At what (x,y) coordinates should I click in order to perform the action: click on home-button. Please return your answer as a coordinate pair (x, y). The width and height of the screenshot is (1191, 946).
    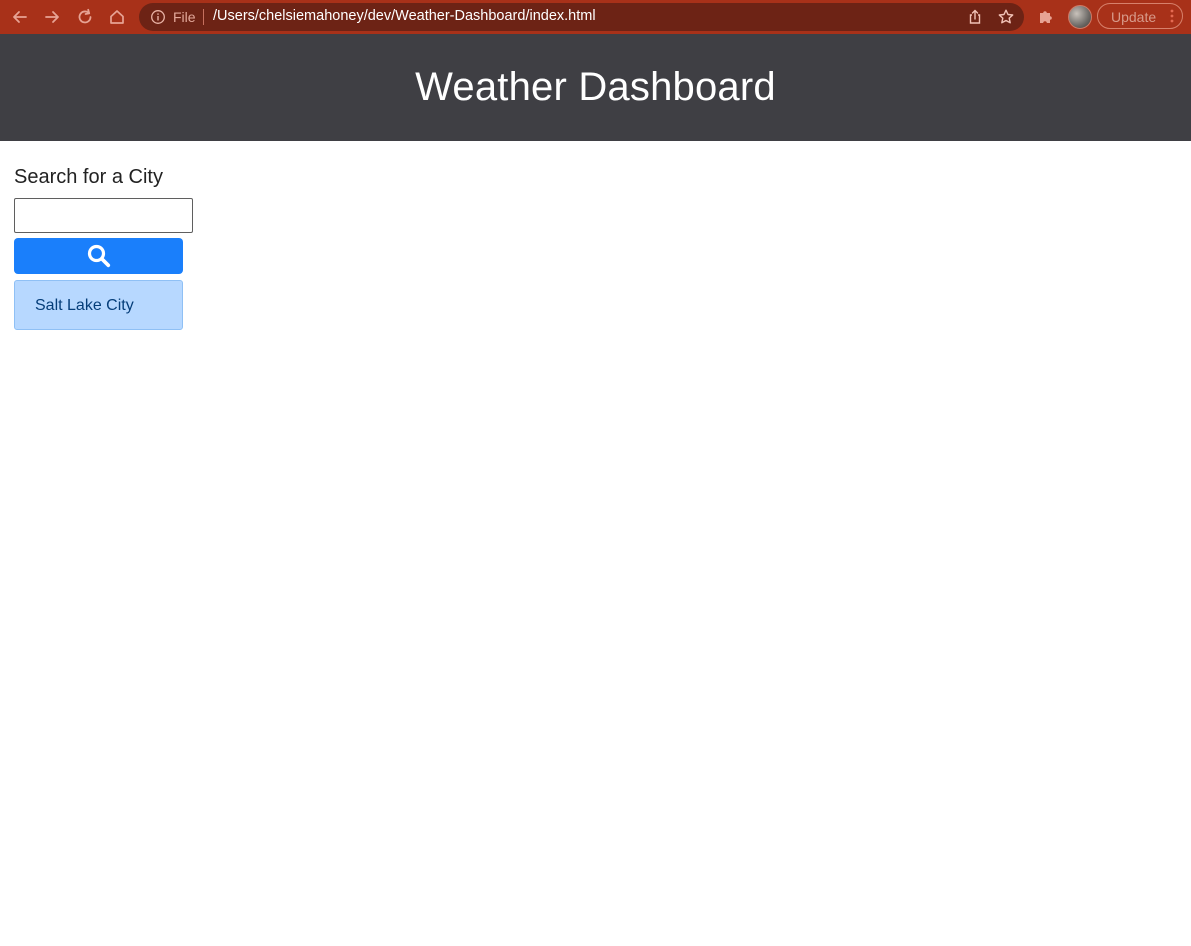
    Looking at the image, I should click on (117, 17).